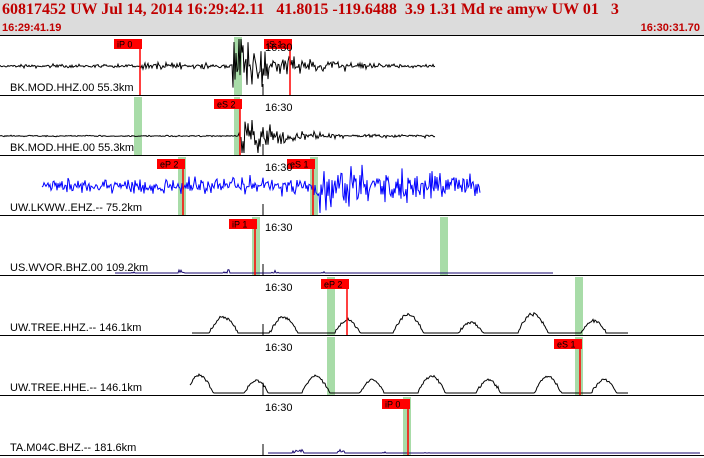  What do you see at coordinates (670, 28) in the screenshot?
I see `end-time: 16:30:31.70` at bounding box center [670, 28].